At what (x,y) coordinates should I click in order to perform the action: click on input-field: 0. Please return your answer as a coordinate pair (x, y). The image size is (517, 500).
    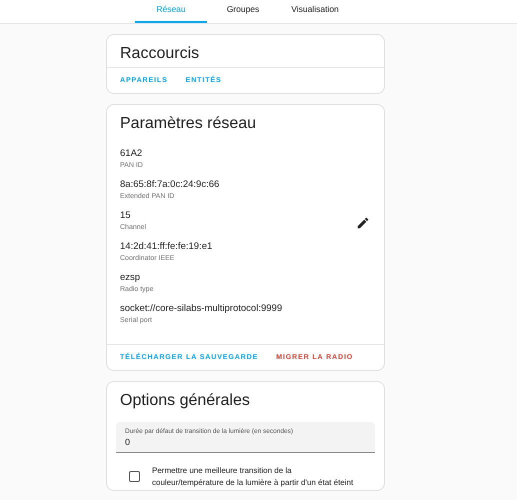
    Looking at the image, I should click on (245, 442).